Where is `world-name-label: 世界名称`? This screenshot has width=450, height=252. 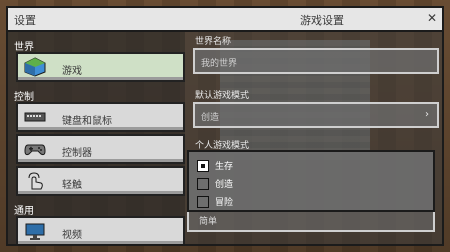 world-name-label: 世界名称 is located at coordinates (213, 42).